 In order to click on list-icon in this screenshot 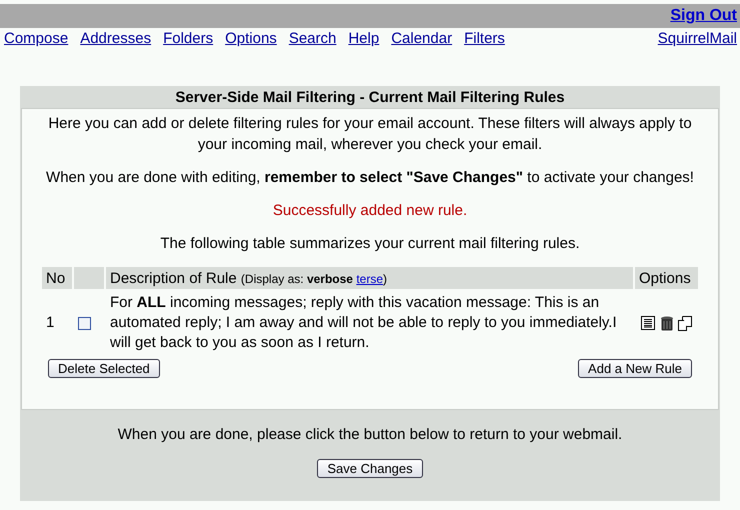, I will do `click(648, 323)`.